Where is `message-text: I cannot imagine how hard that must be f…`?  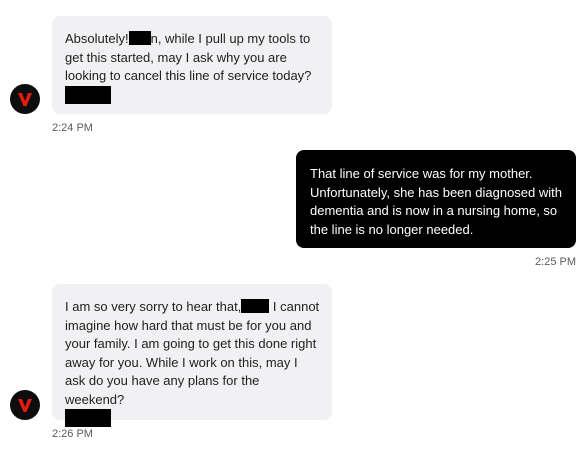 message-text: I cannot imagine how hard that must be f… is located at coordinates (192, 353).